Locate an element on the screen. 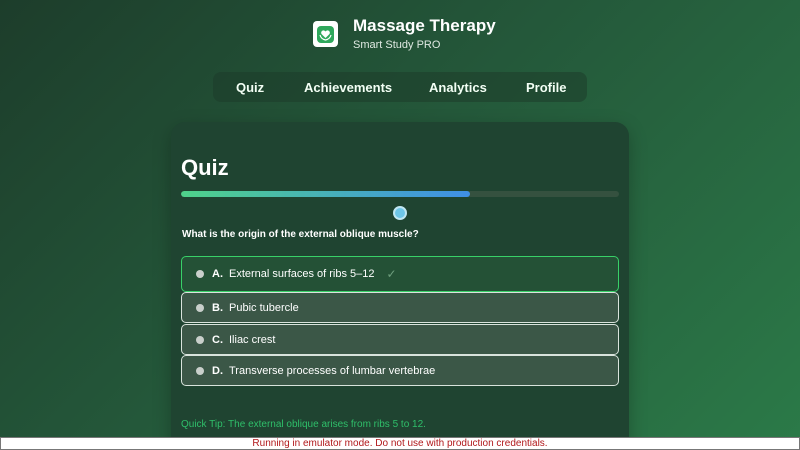  title-block: Massage Therapy Smart Study PRO is located at coordinates (424, 34).